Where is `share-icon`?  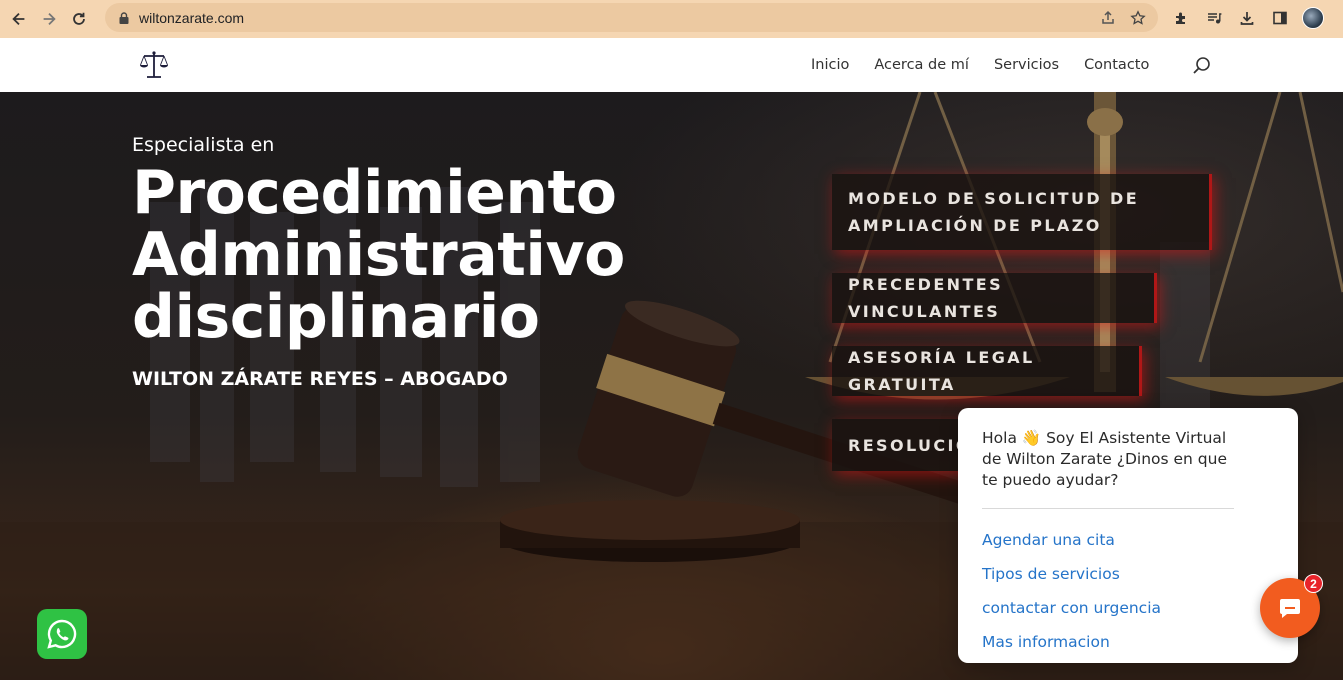
share-icon is located at coordinates (1108, 18).